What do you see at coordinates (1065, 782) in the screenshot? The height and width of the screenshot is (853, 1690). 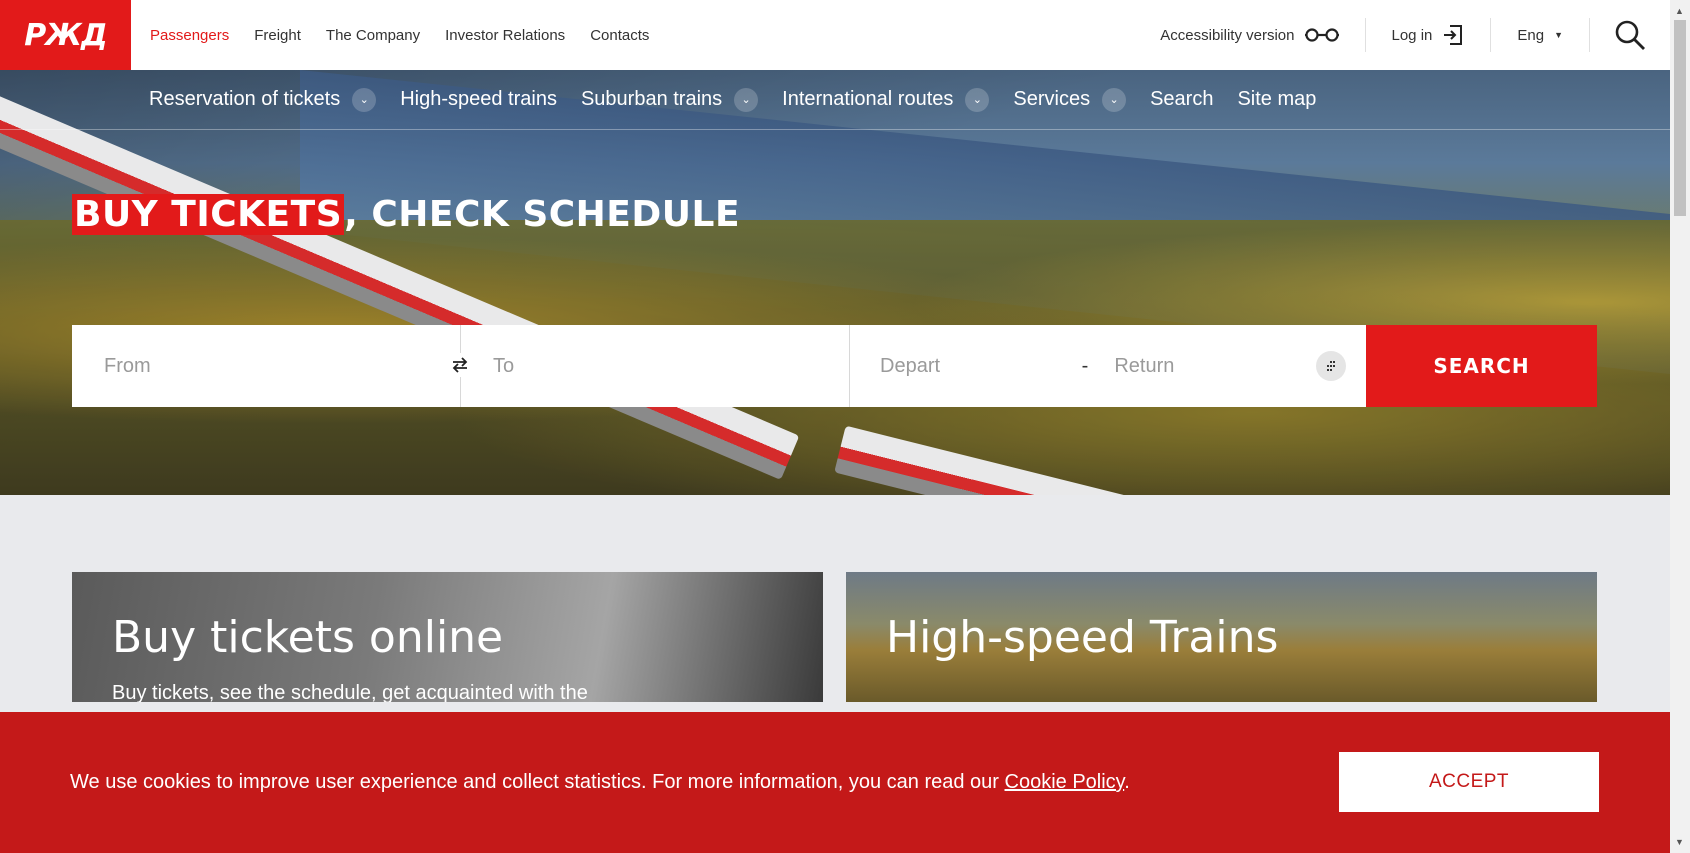 I see `cookie-policy-link: Cookie Policy` at bounding box center [1065, 782].